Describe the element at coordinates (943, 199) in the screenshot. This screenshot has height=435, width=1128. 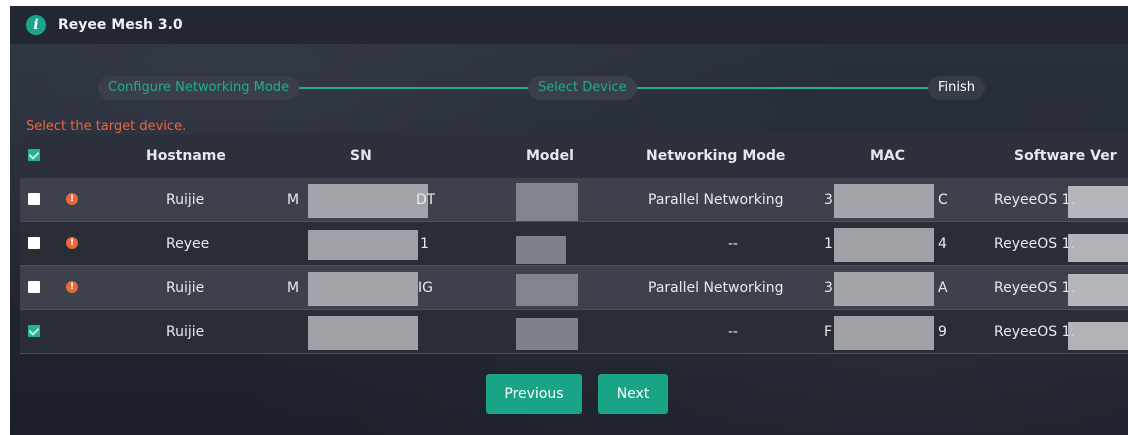
I see `mac-suffix: C` at that location.